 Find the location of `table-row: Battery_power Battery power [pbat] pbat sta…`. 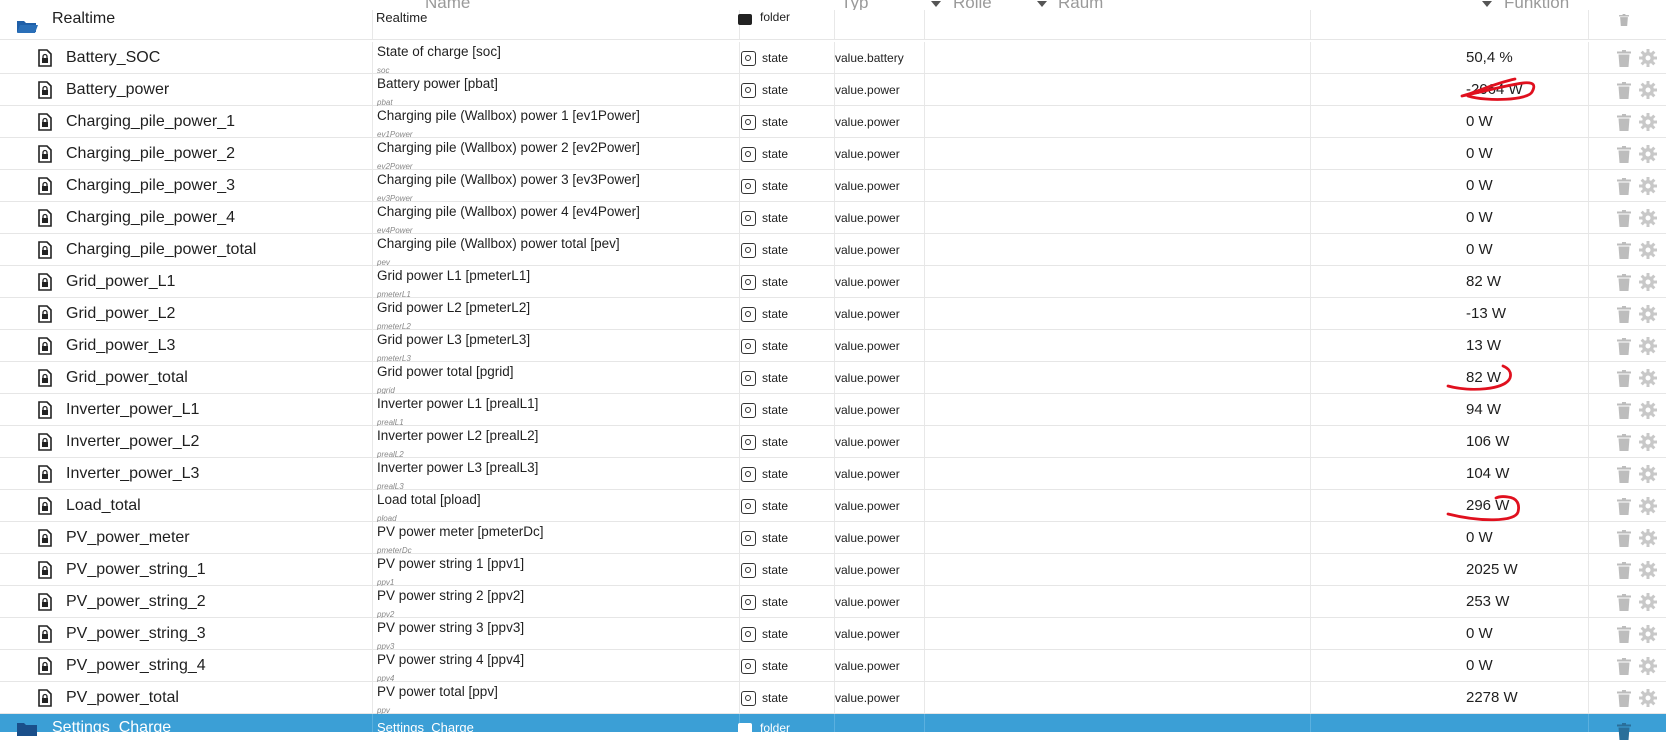

table-row: Battery_power Battery power [pbat] pbat sta… is located at coordinates (833, 90).